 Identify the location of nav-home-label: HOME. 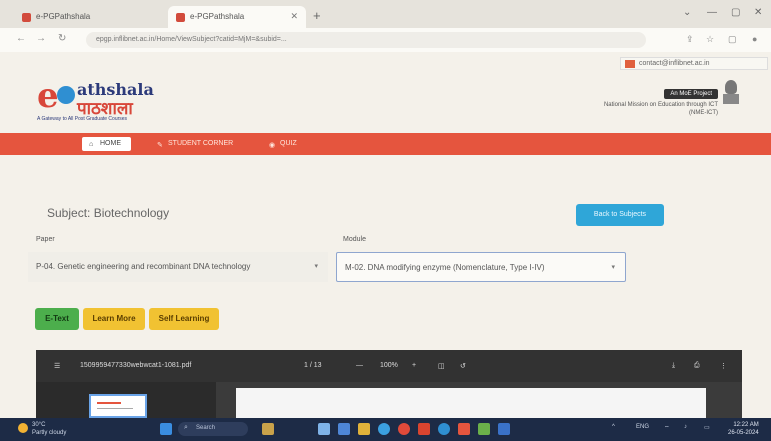
(110, 143).